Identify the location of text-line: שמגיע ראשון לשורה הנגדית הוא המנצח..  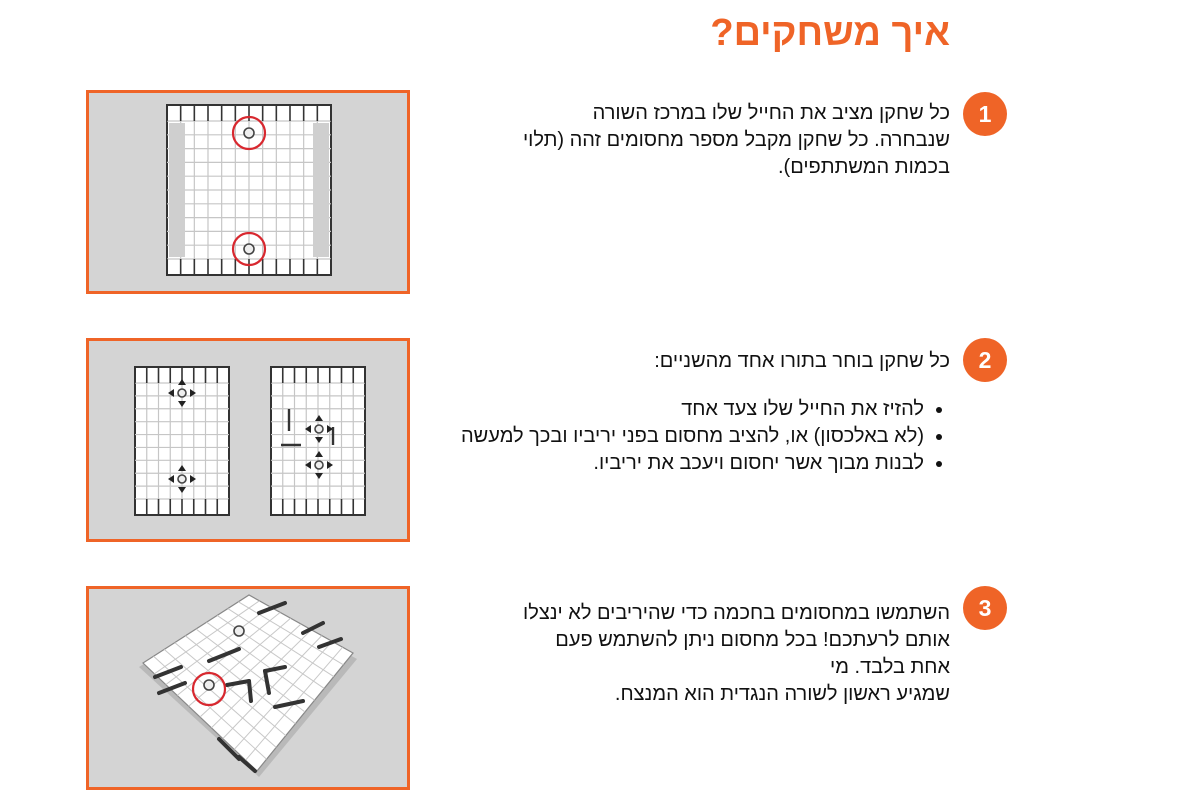
(782, 694).